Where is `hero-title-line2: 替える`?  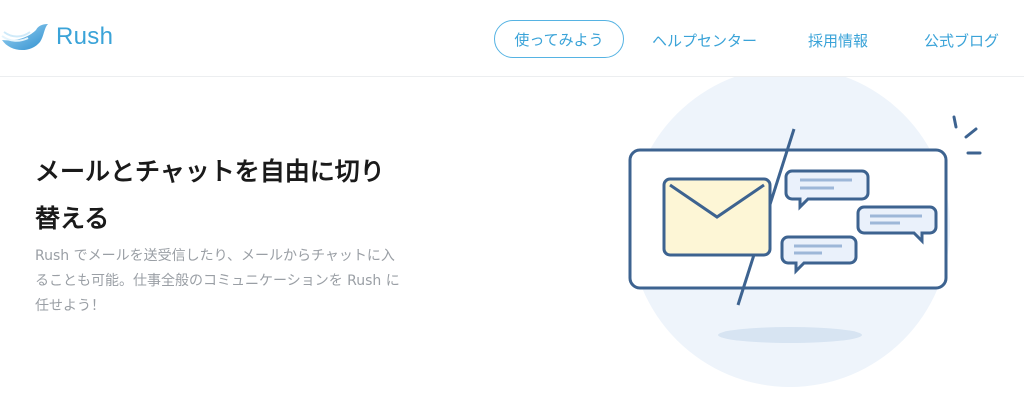
hero-title-line2: 替える is located at coordinates (72, 218).